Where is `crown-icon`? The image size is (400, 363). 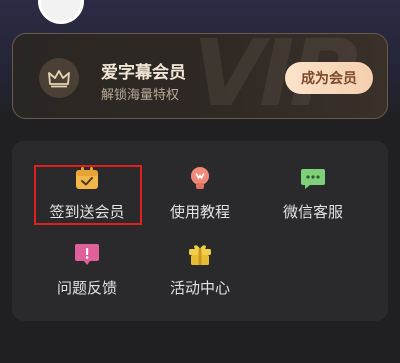 crown-icon is located at coordinates (59, 78).